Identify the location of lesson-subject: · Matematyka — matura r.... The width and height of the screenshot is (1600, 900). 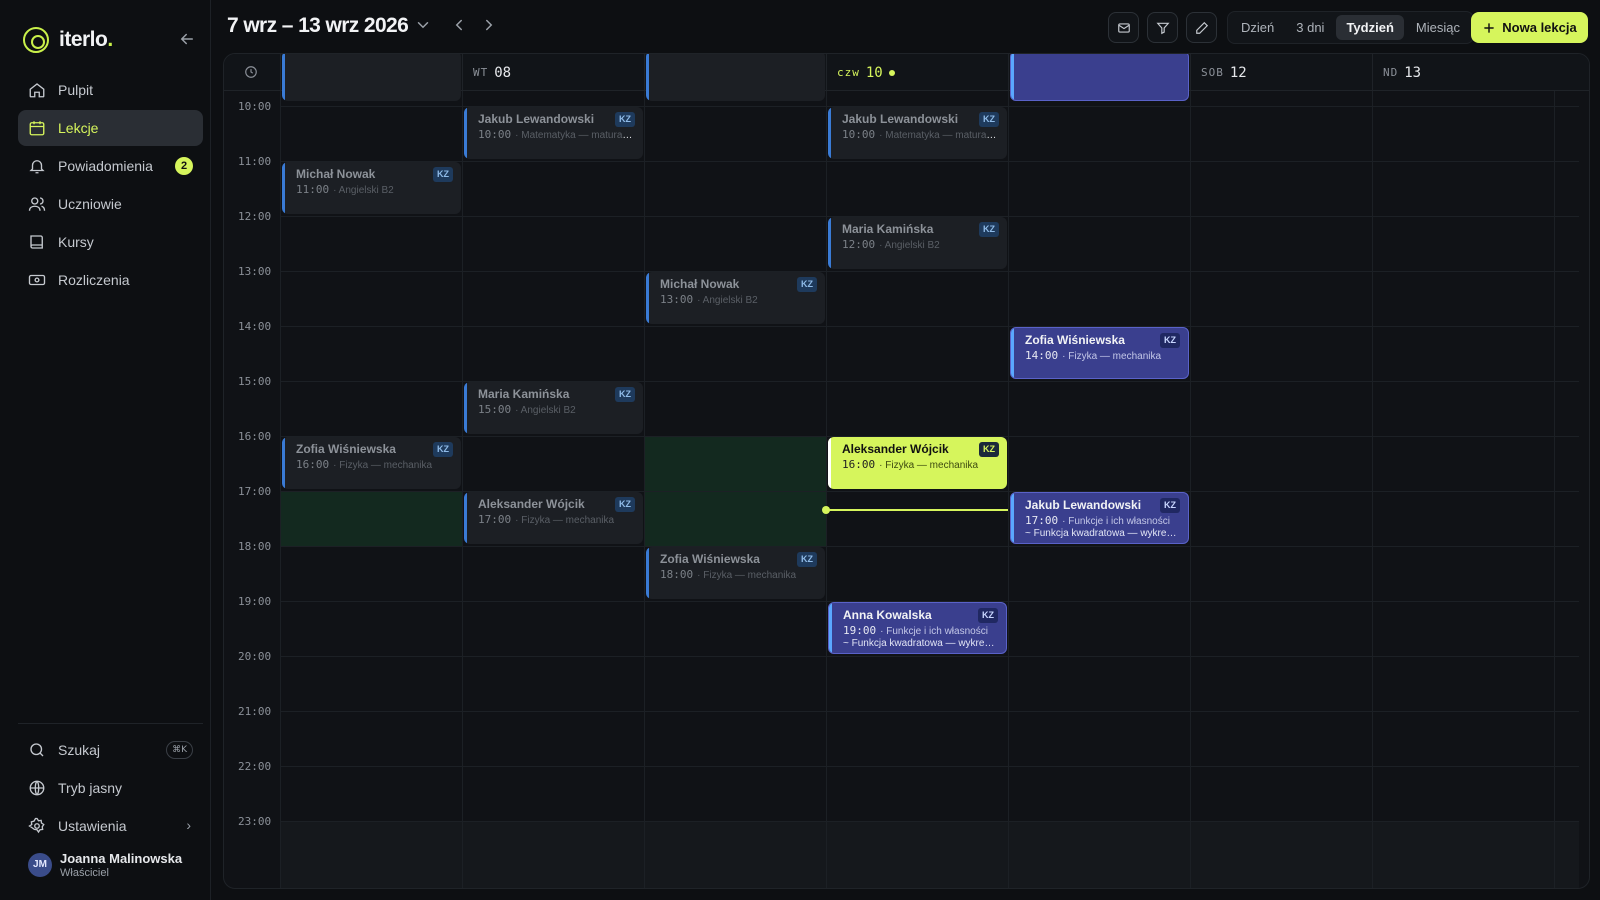
(575, 135).